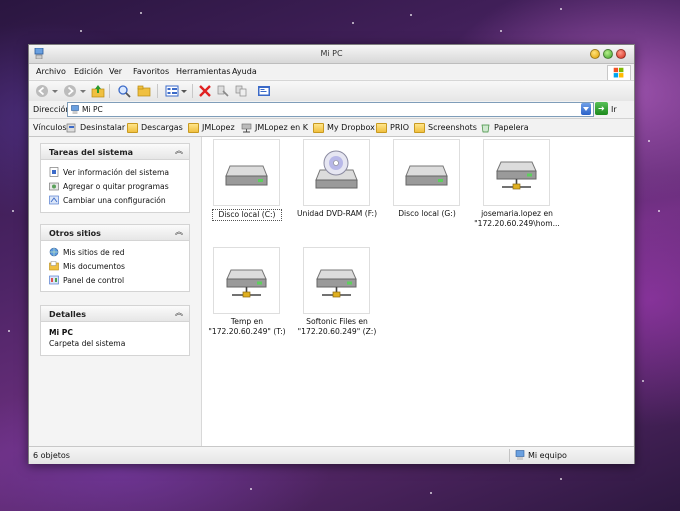  I want to click on copy-to-icon, so click(241, 91).